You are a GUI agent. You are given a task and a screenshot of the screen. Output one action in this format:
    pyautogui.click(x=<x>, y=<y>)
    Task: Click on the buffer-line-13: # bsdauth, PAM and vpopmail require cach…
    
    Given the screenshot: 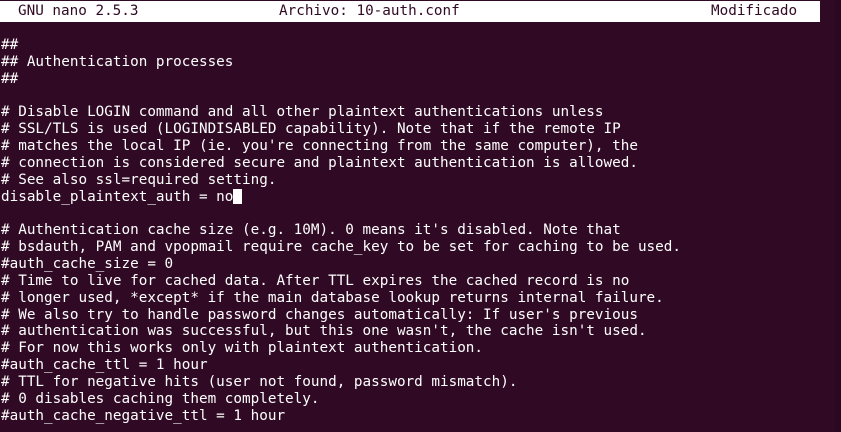 What is the action you would take?
    pyautogui.click(x=416, y=247)
    